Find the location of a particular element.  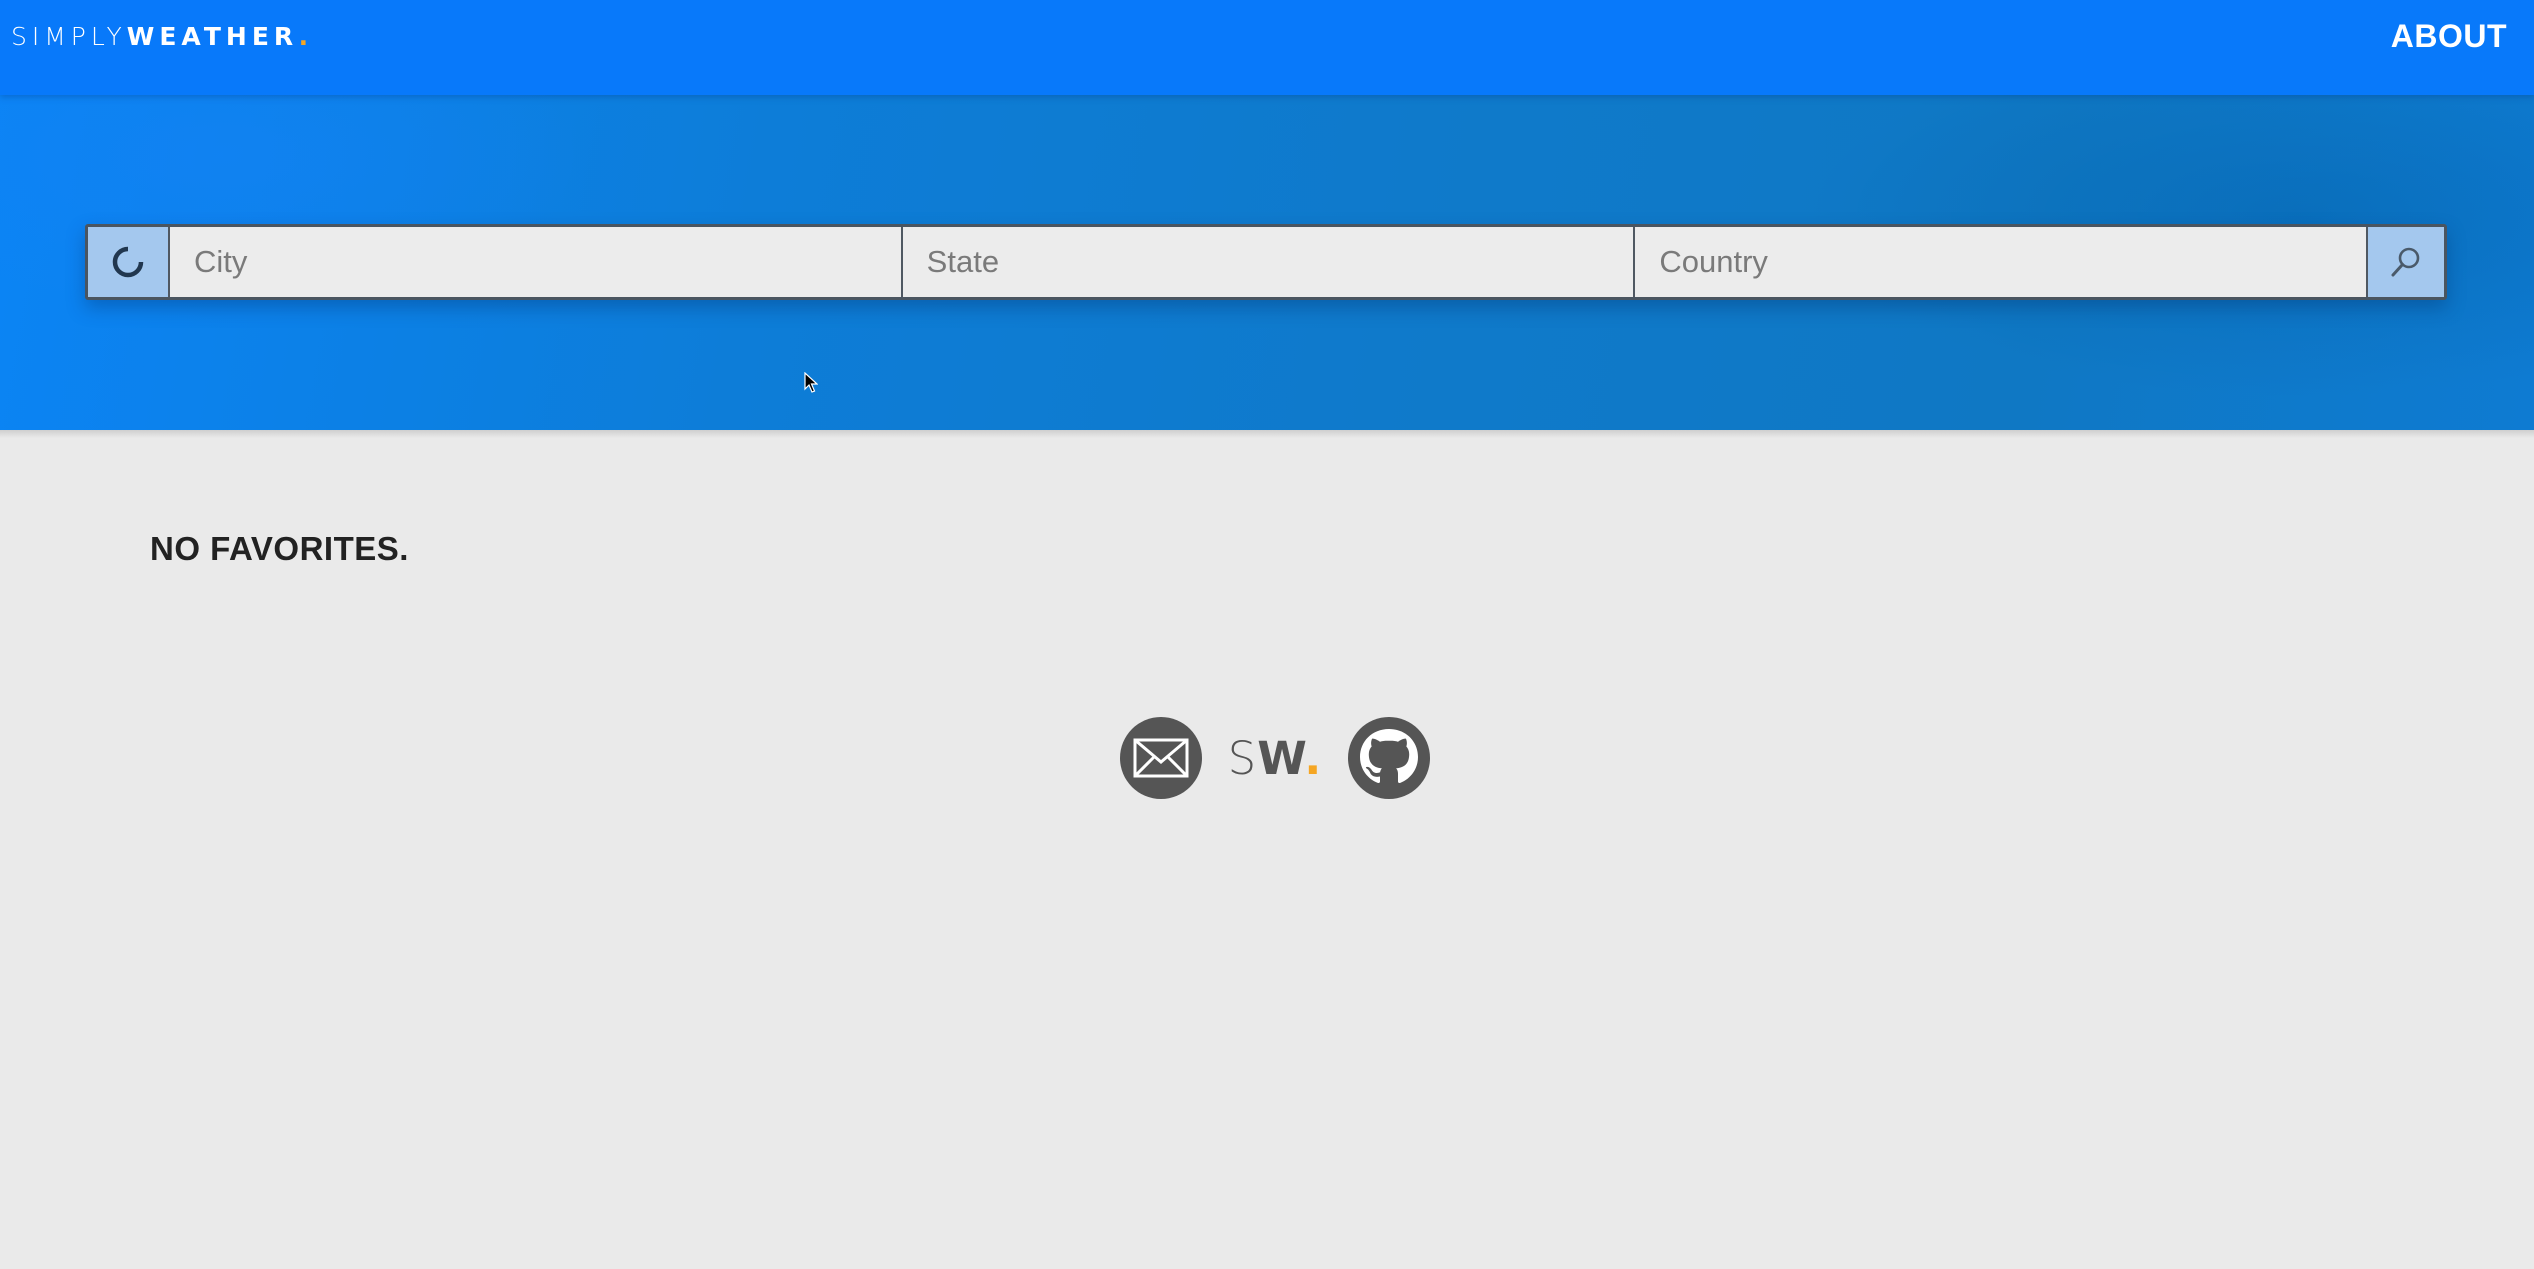

footer: SW. is located at coordinates (1275, 758).